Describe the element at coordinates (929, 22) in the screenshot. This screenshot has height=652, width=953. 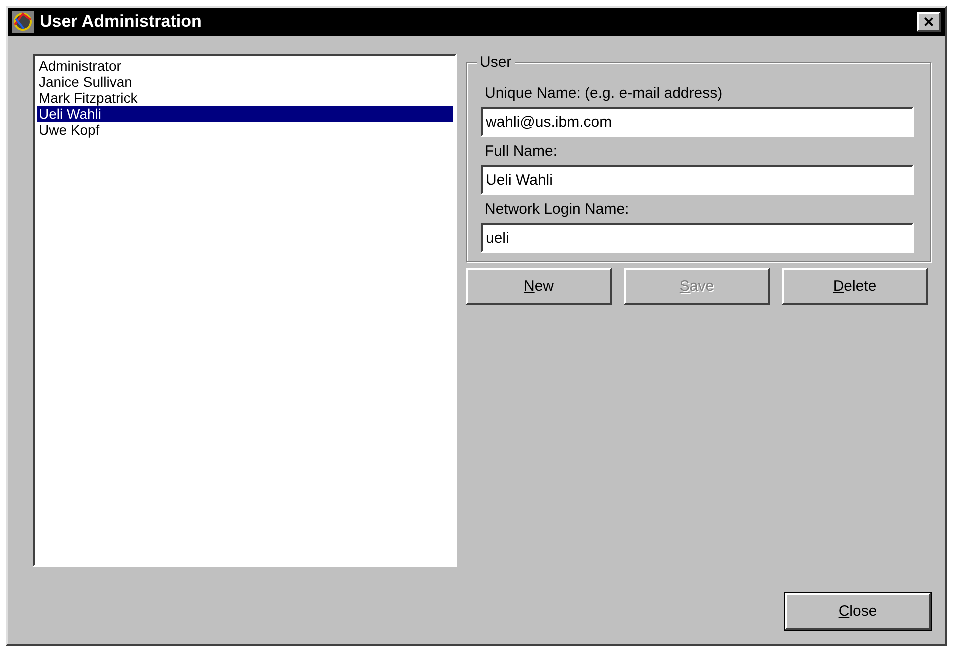
I see `close-icon: ×` at that location.